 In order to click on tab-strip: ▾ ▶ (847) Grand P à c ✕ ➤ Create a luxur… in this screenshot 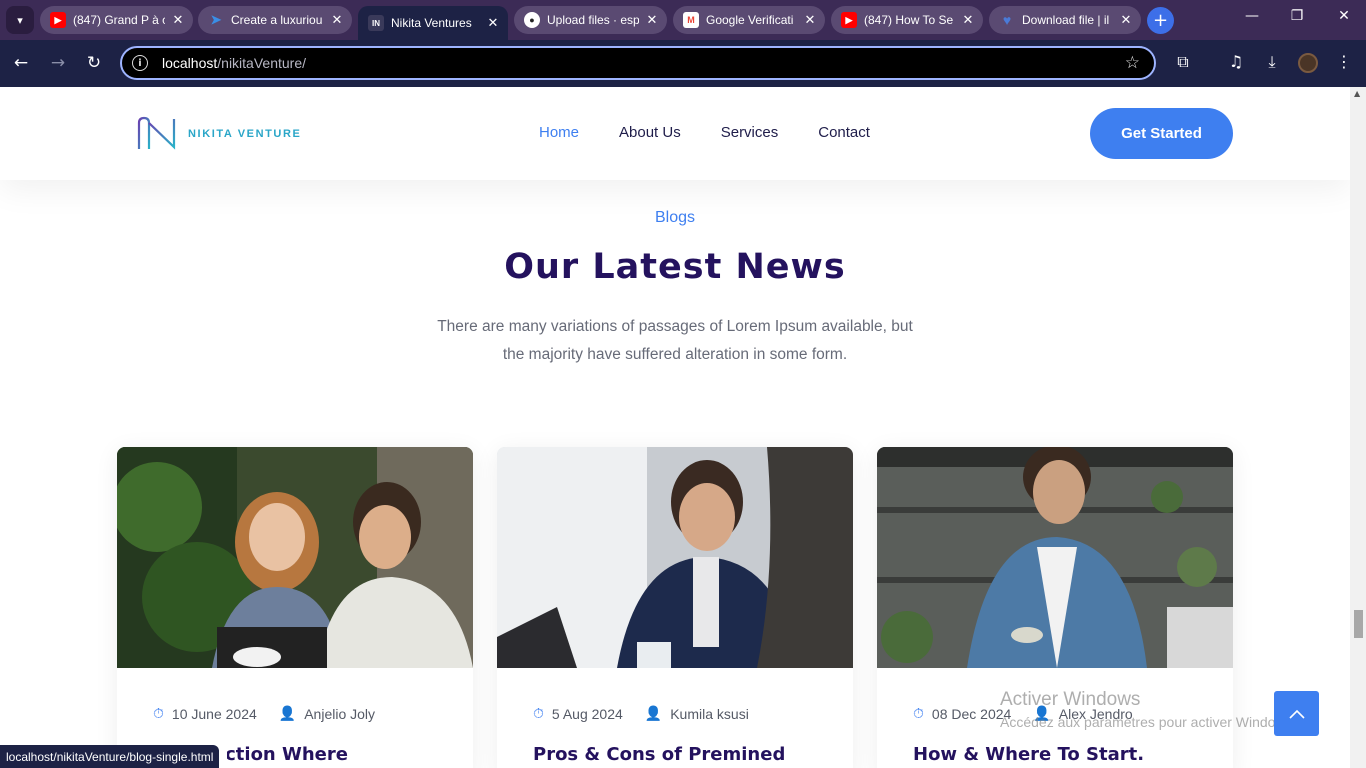, I will do `click(683, 20)`.